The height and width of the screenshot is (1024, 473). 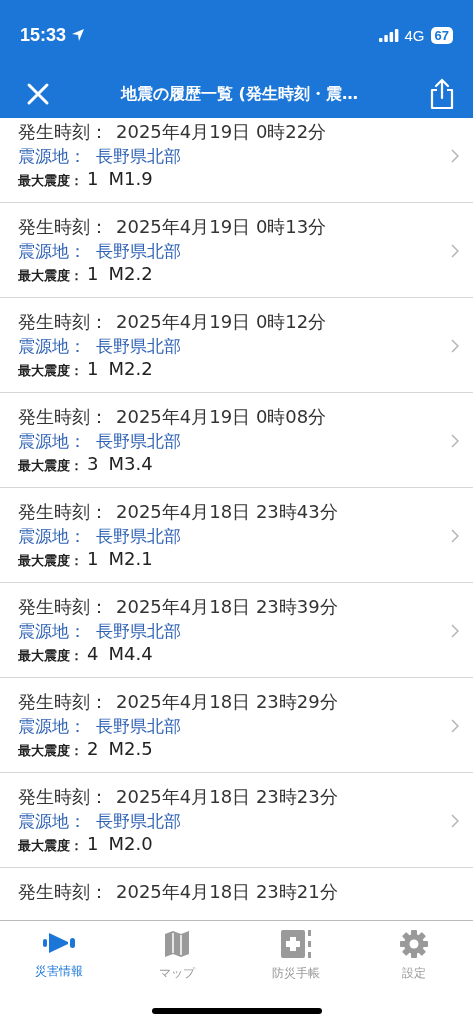 What do you see at coordinates (236, 250) in the screenshot?
I see `earthquake-row: 発生時刻： 2025年4月19日 0時13分 震源地： 長野県北部 最大震度： 1 M2.2` at bounding box center [236, 250].